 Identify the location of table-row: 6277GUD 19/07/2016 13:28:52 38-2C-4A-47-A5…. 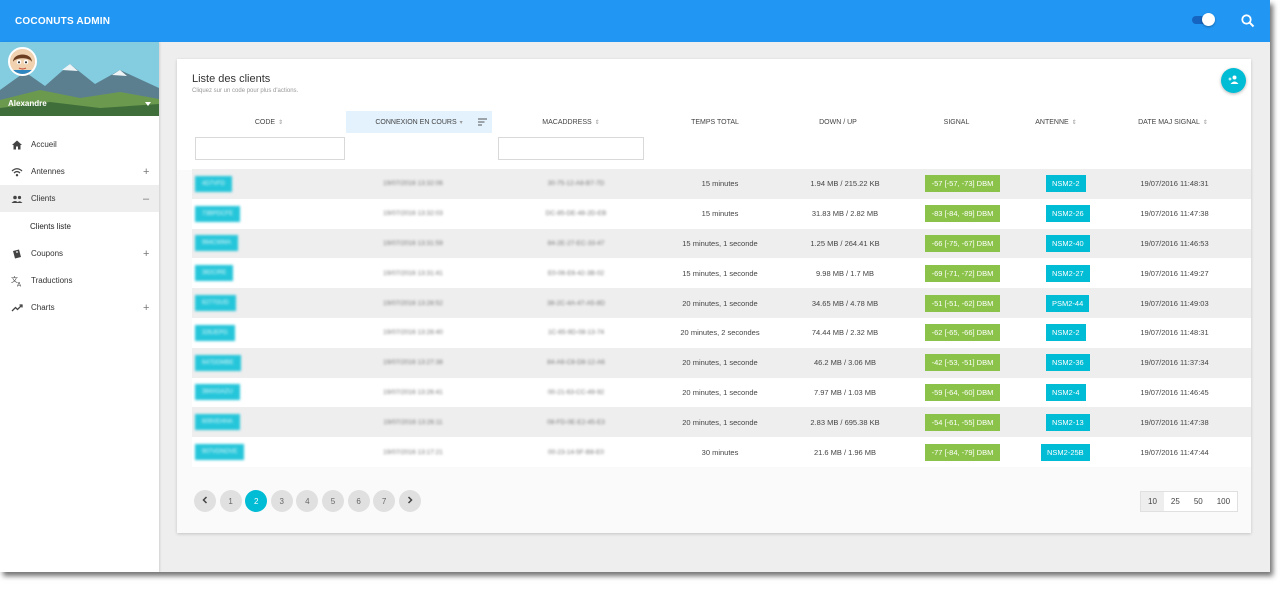
(721, 303).